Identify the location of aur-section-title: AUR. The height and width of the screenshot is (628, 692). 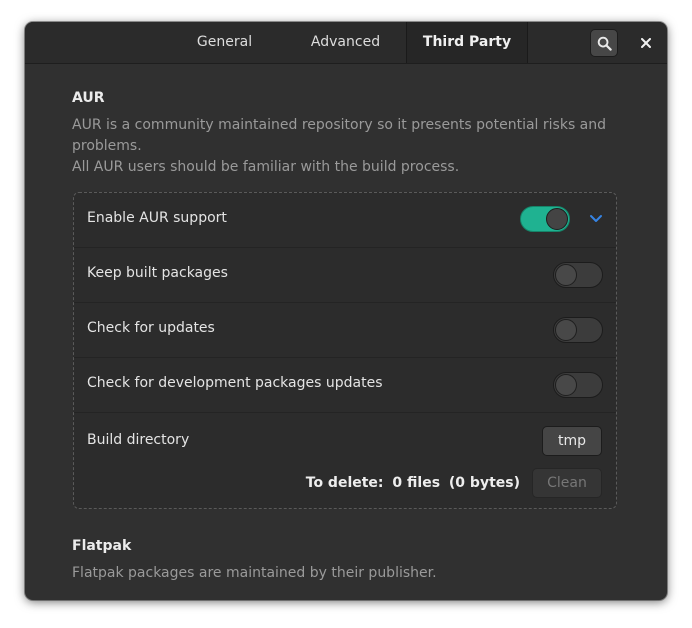
(88, 98).